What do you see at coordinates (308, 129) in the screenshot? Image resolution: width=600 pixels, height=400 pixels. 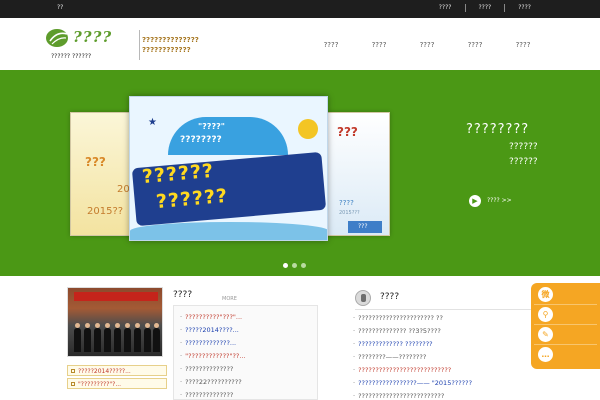 I see `sunflower-icon` at bounding box center [308, 129].